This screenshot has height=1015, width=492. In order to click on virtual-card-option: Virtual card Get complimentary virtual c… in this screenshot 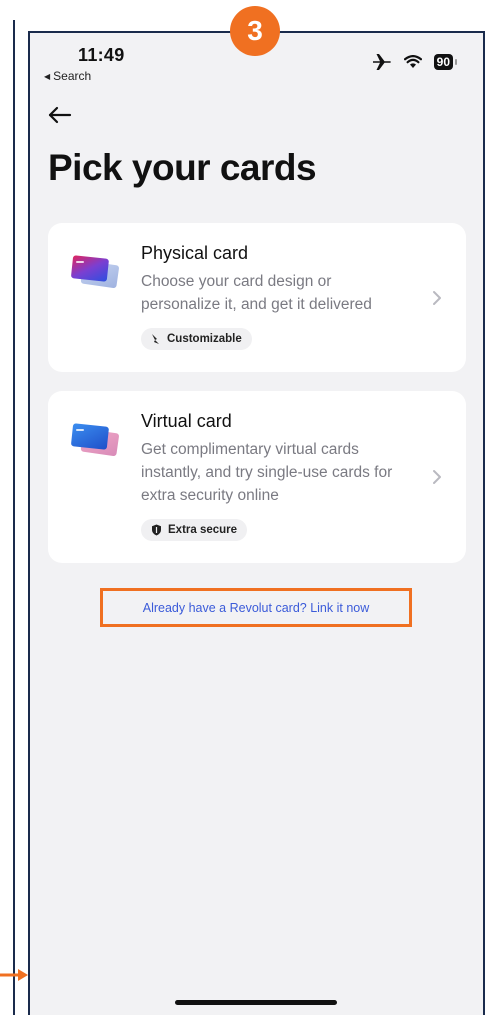, I will do `click(257, 477)`.